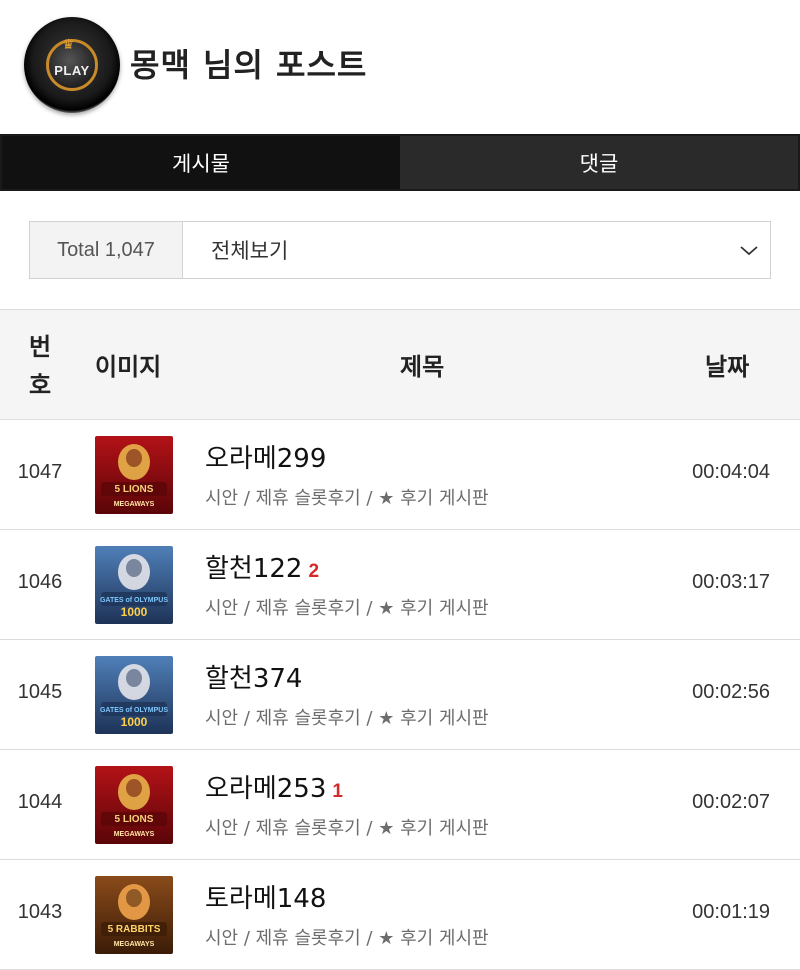 The width and height of the screenshot is (800, 970). Describe the element at coordinates (106, 250) in the screenshot. I see `total-count: Total 1,047` at that location.